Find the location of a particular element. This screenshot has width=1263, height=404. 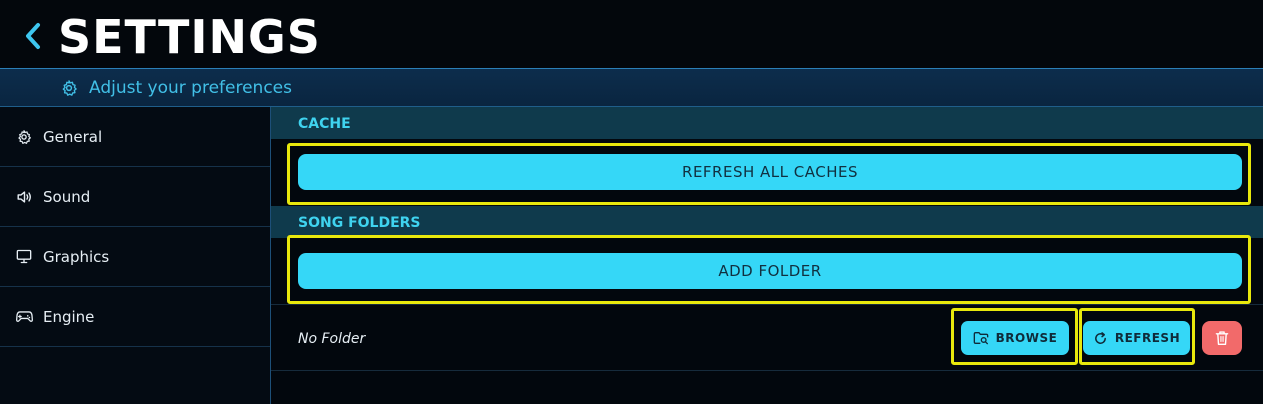

delete-folder-button is located at coordinates (1222, 338).